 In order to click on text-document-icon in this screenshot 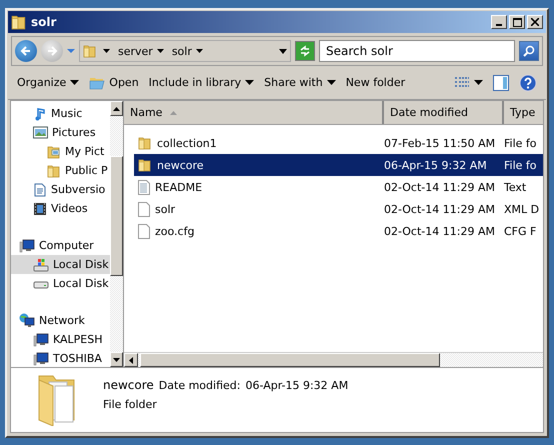, I will do `click(144, 187)`.